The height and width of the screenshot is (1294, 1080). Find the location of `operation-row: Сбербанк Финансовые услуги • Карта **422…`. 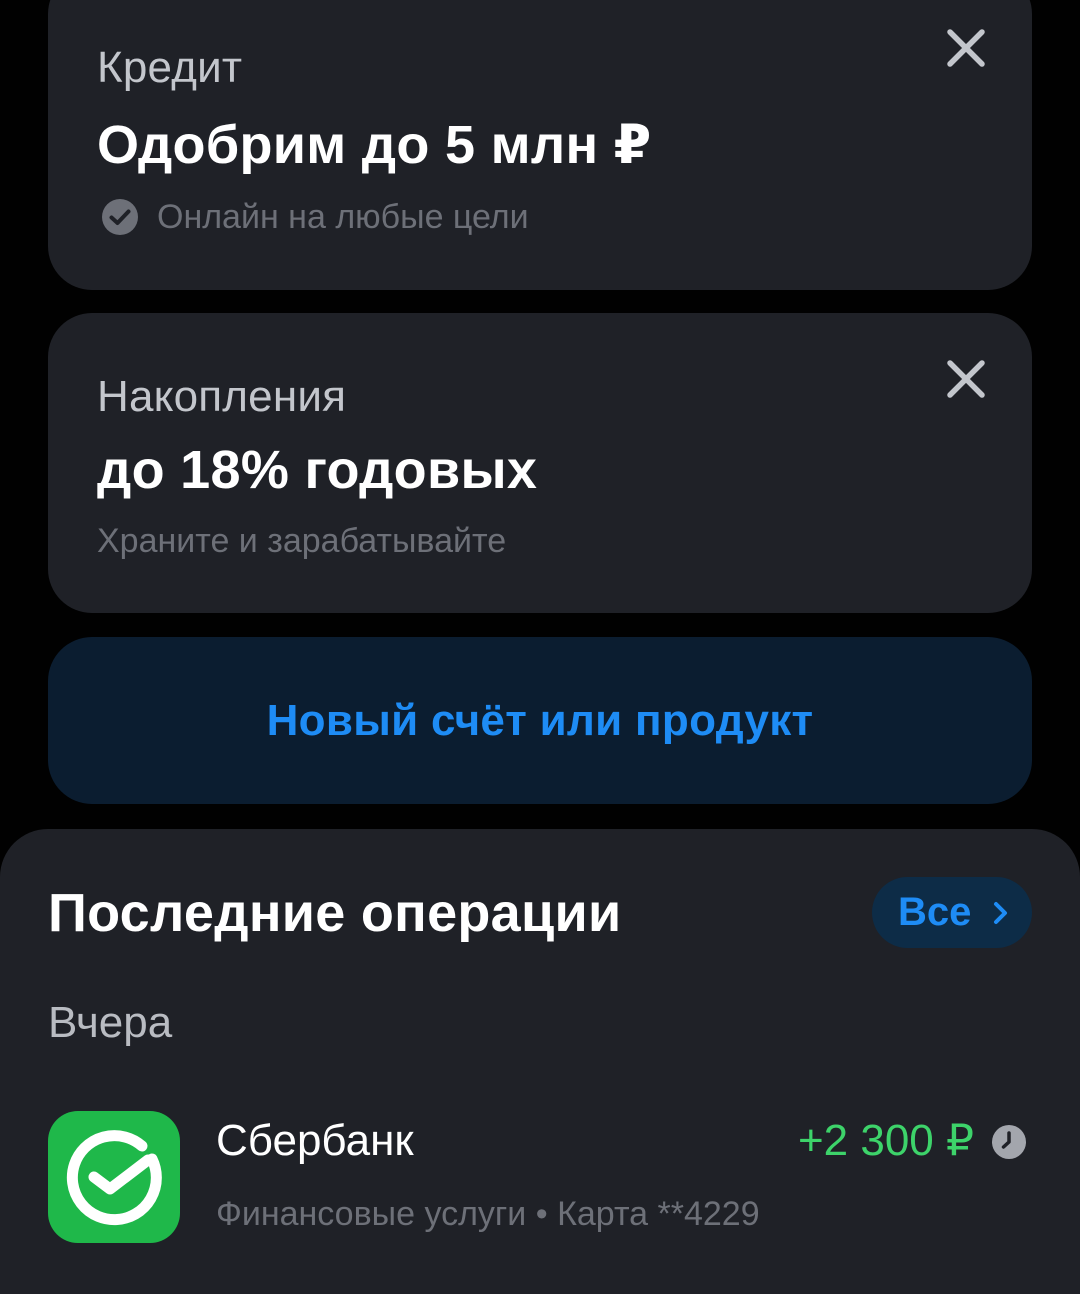

operation-row: Сбербанк Финансовые услуги • Карта **422… is located at coordinates (540, 1177).